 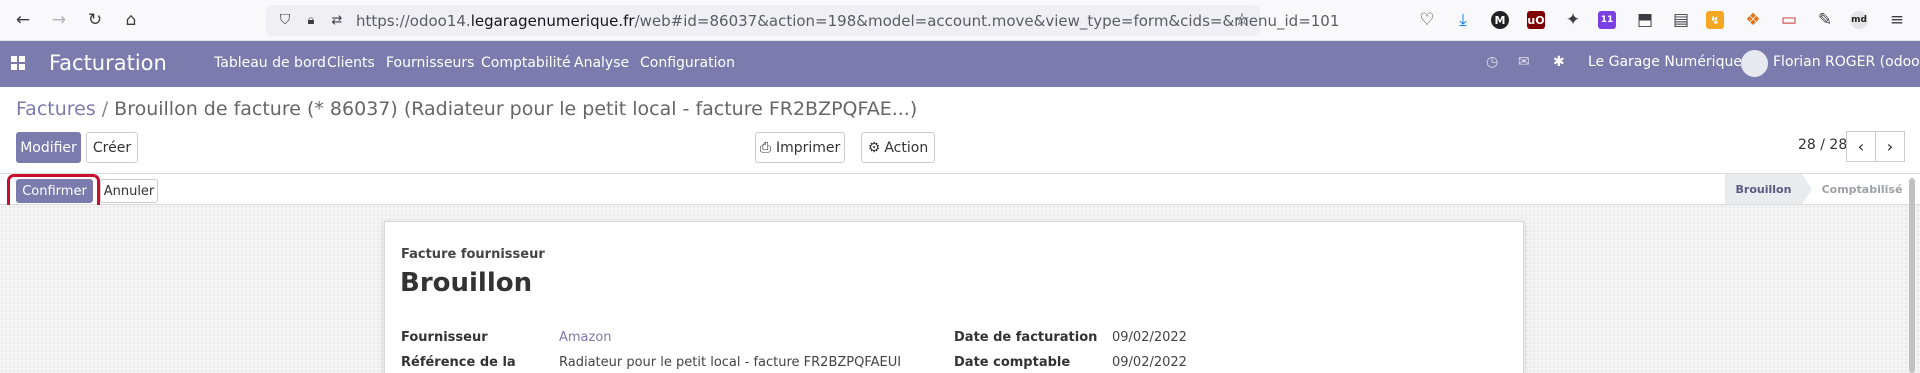 What do you see at coordinates (1754, 63) in the screenshot?
I see `avatar` at bounding box center [1754, 63].